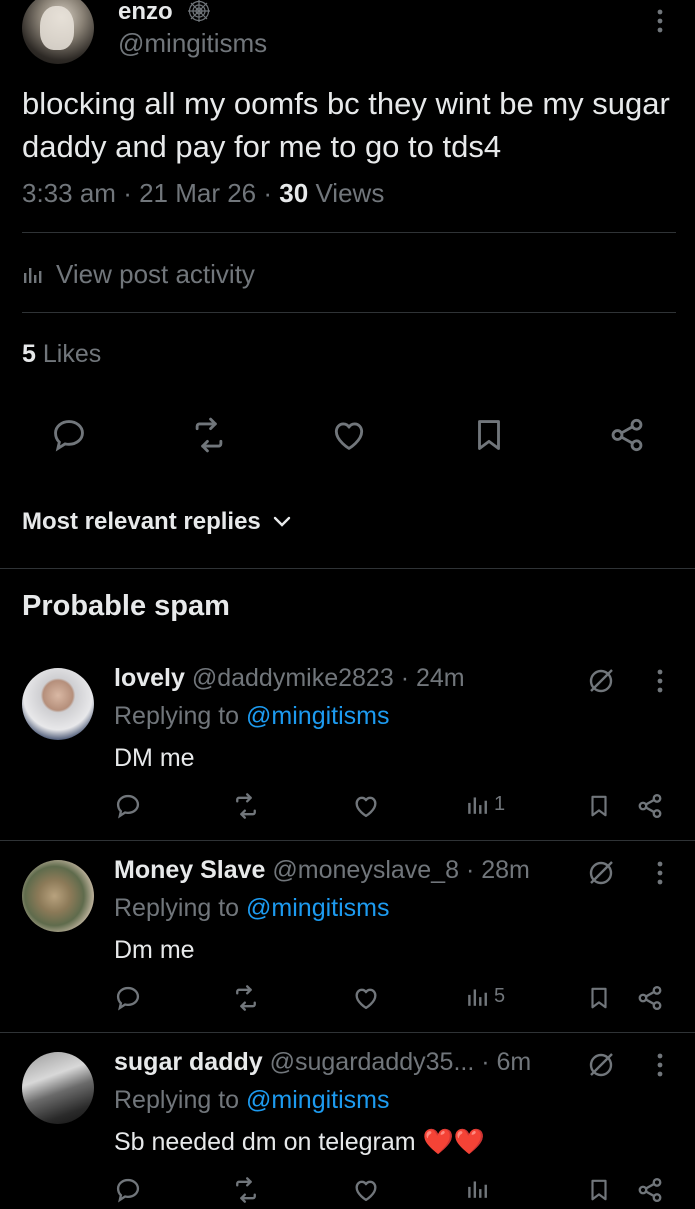 Image resolution: width=695 pixels, height=1209 pixels. Describe the element at coordinates (192, 43) in the screenshot. I see `author-handle: @mingitisms` at that location.